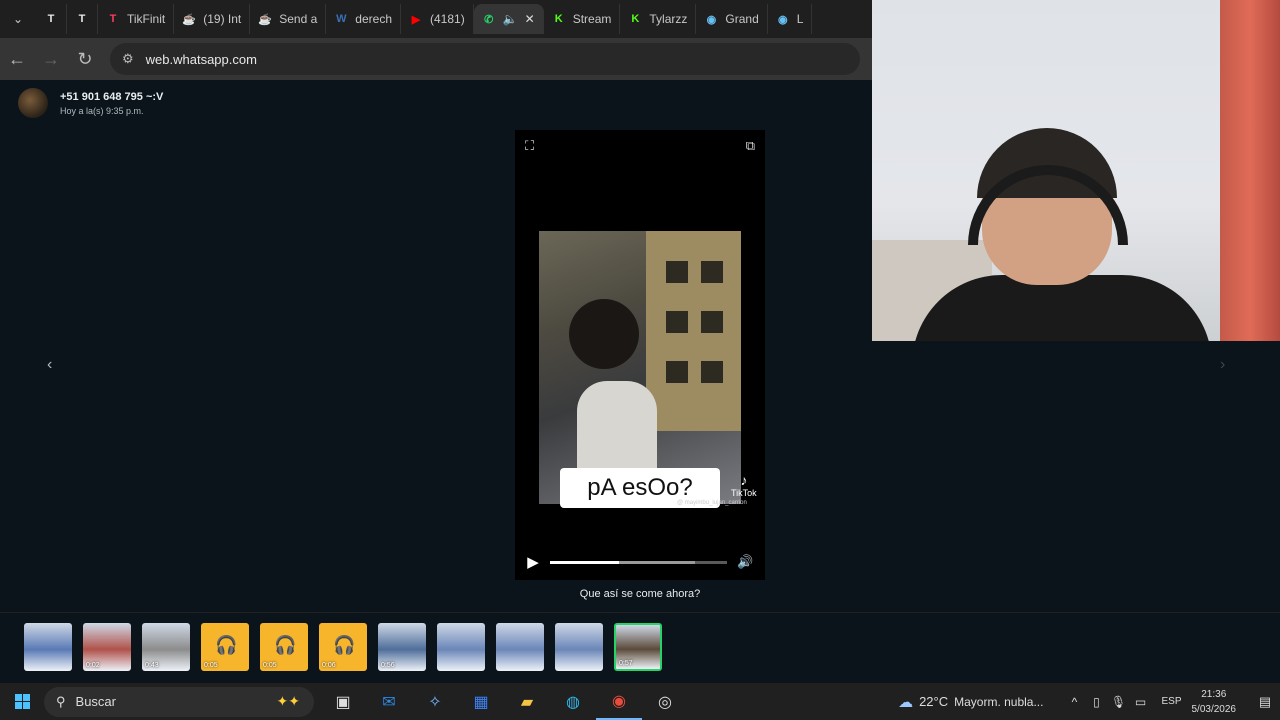  Describe the element at coordinates (1265, 702) in the screenshot. I see `notification-icon: ▤` at that location.